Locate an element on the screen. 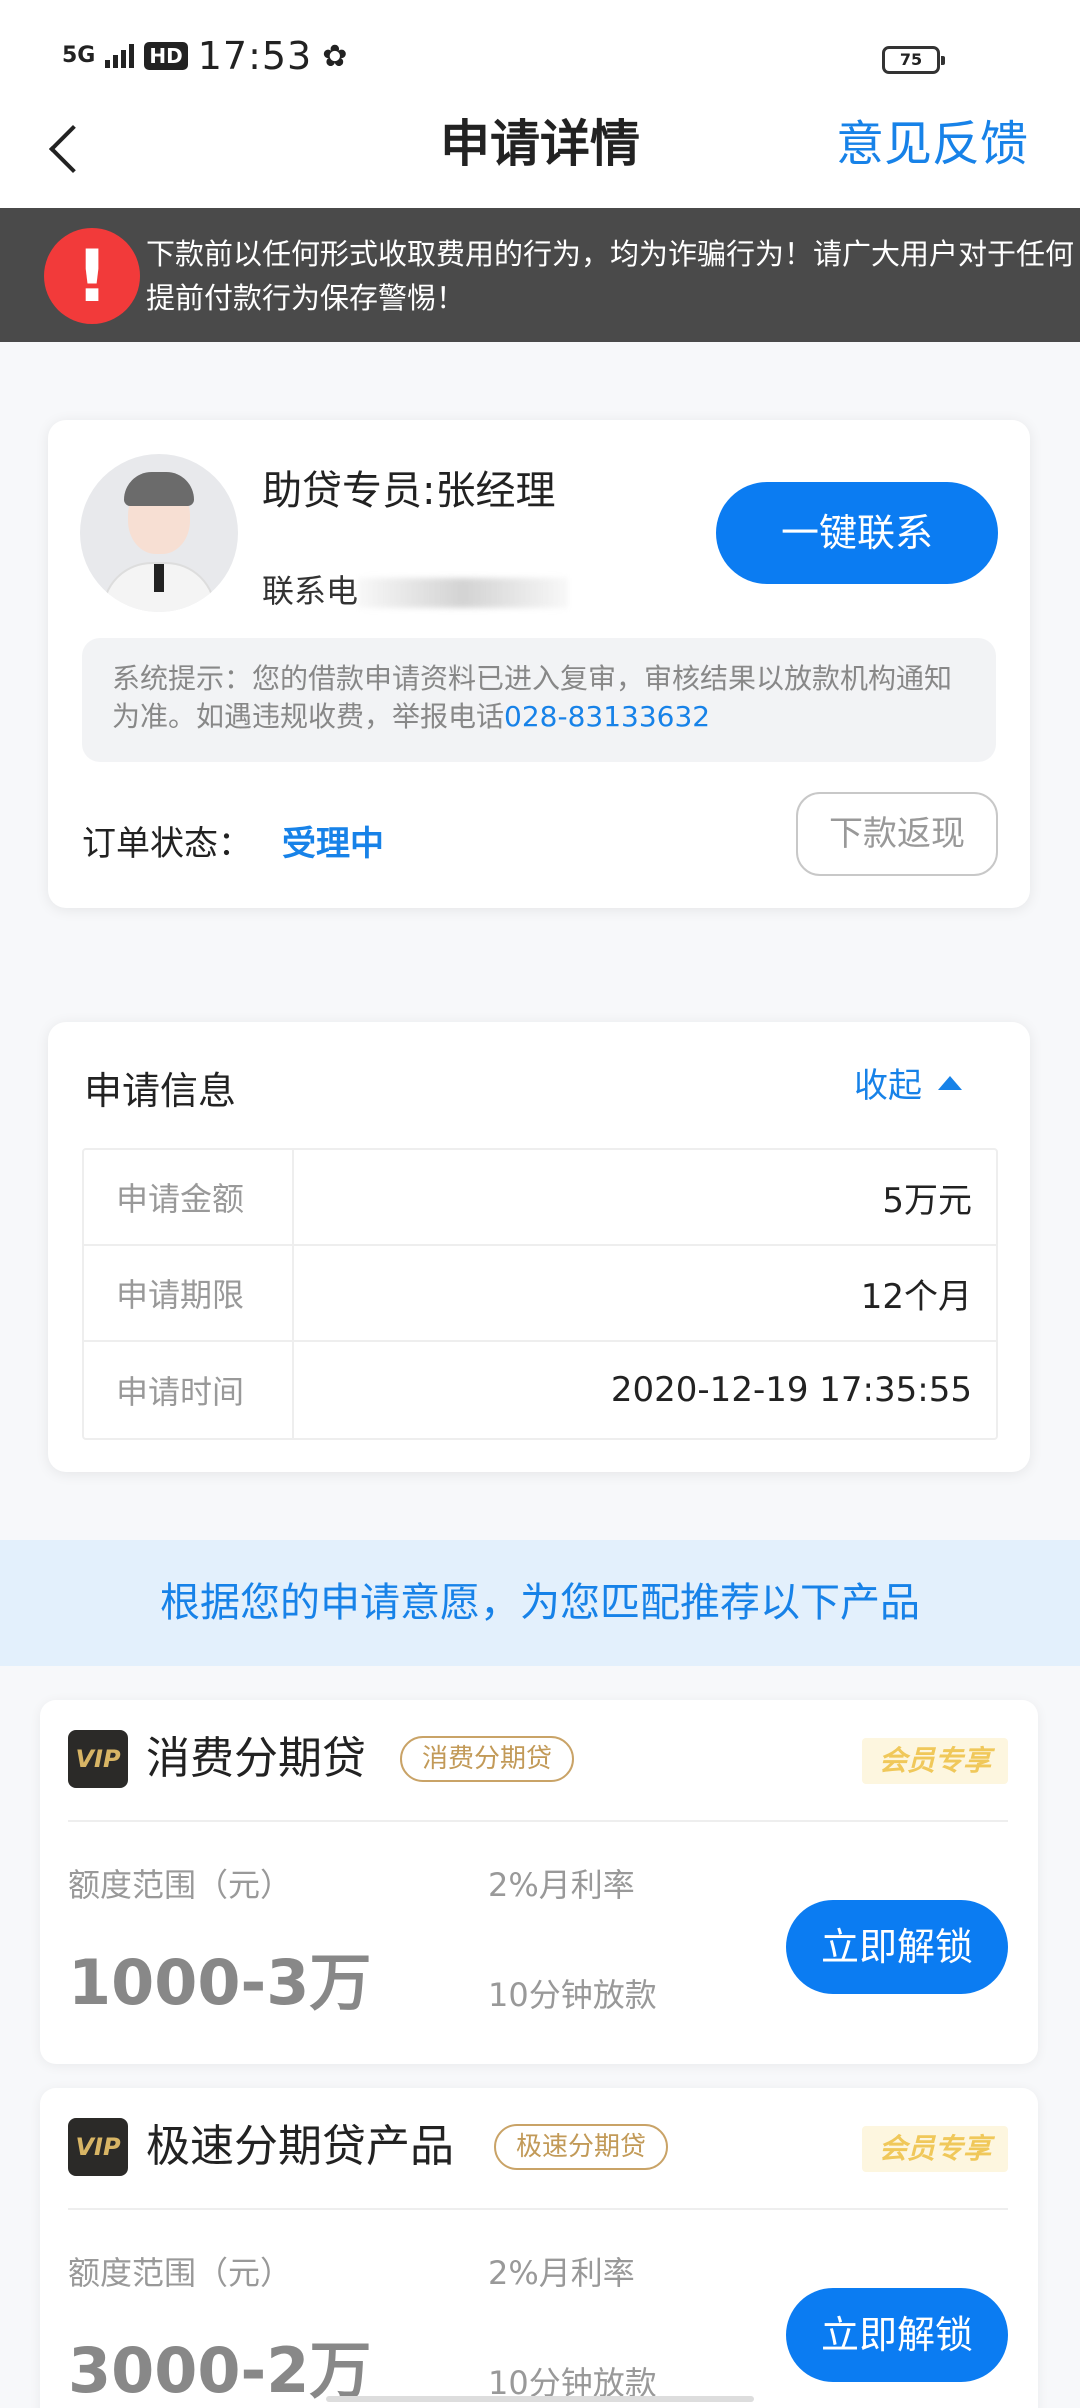 This screenshot has width=1080, height=2408. contact-button: 一键联系 is located at coordinates (857, 533).